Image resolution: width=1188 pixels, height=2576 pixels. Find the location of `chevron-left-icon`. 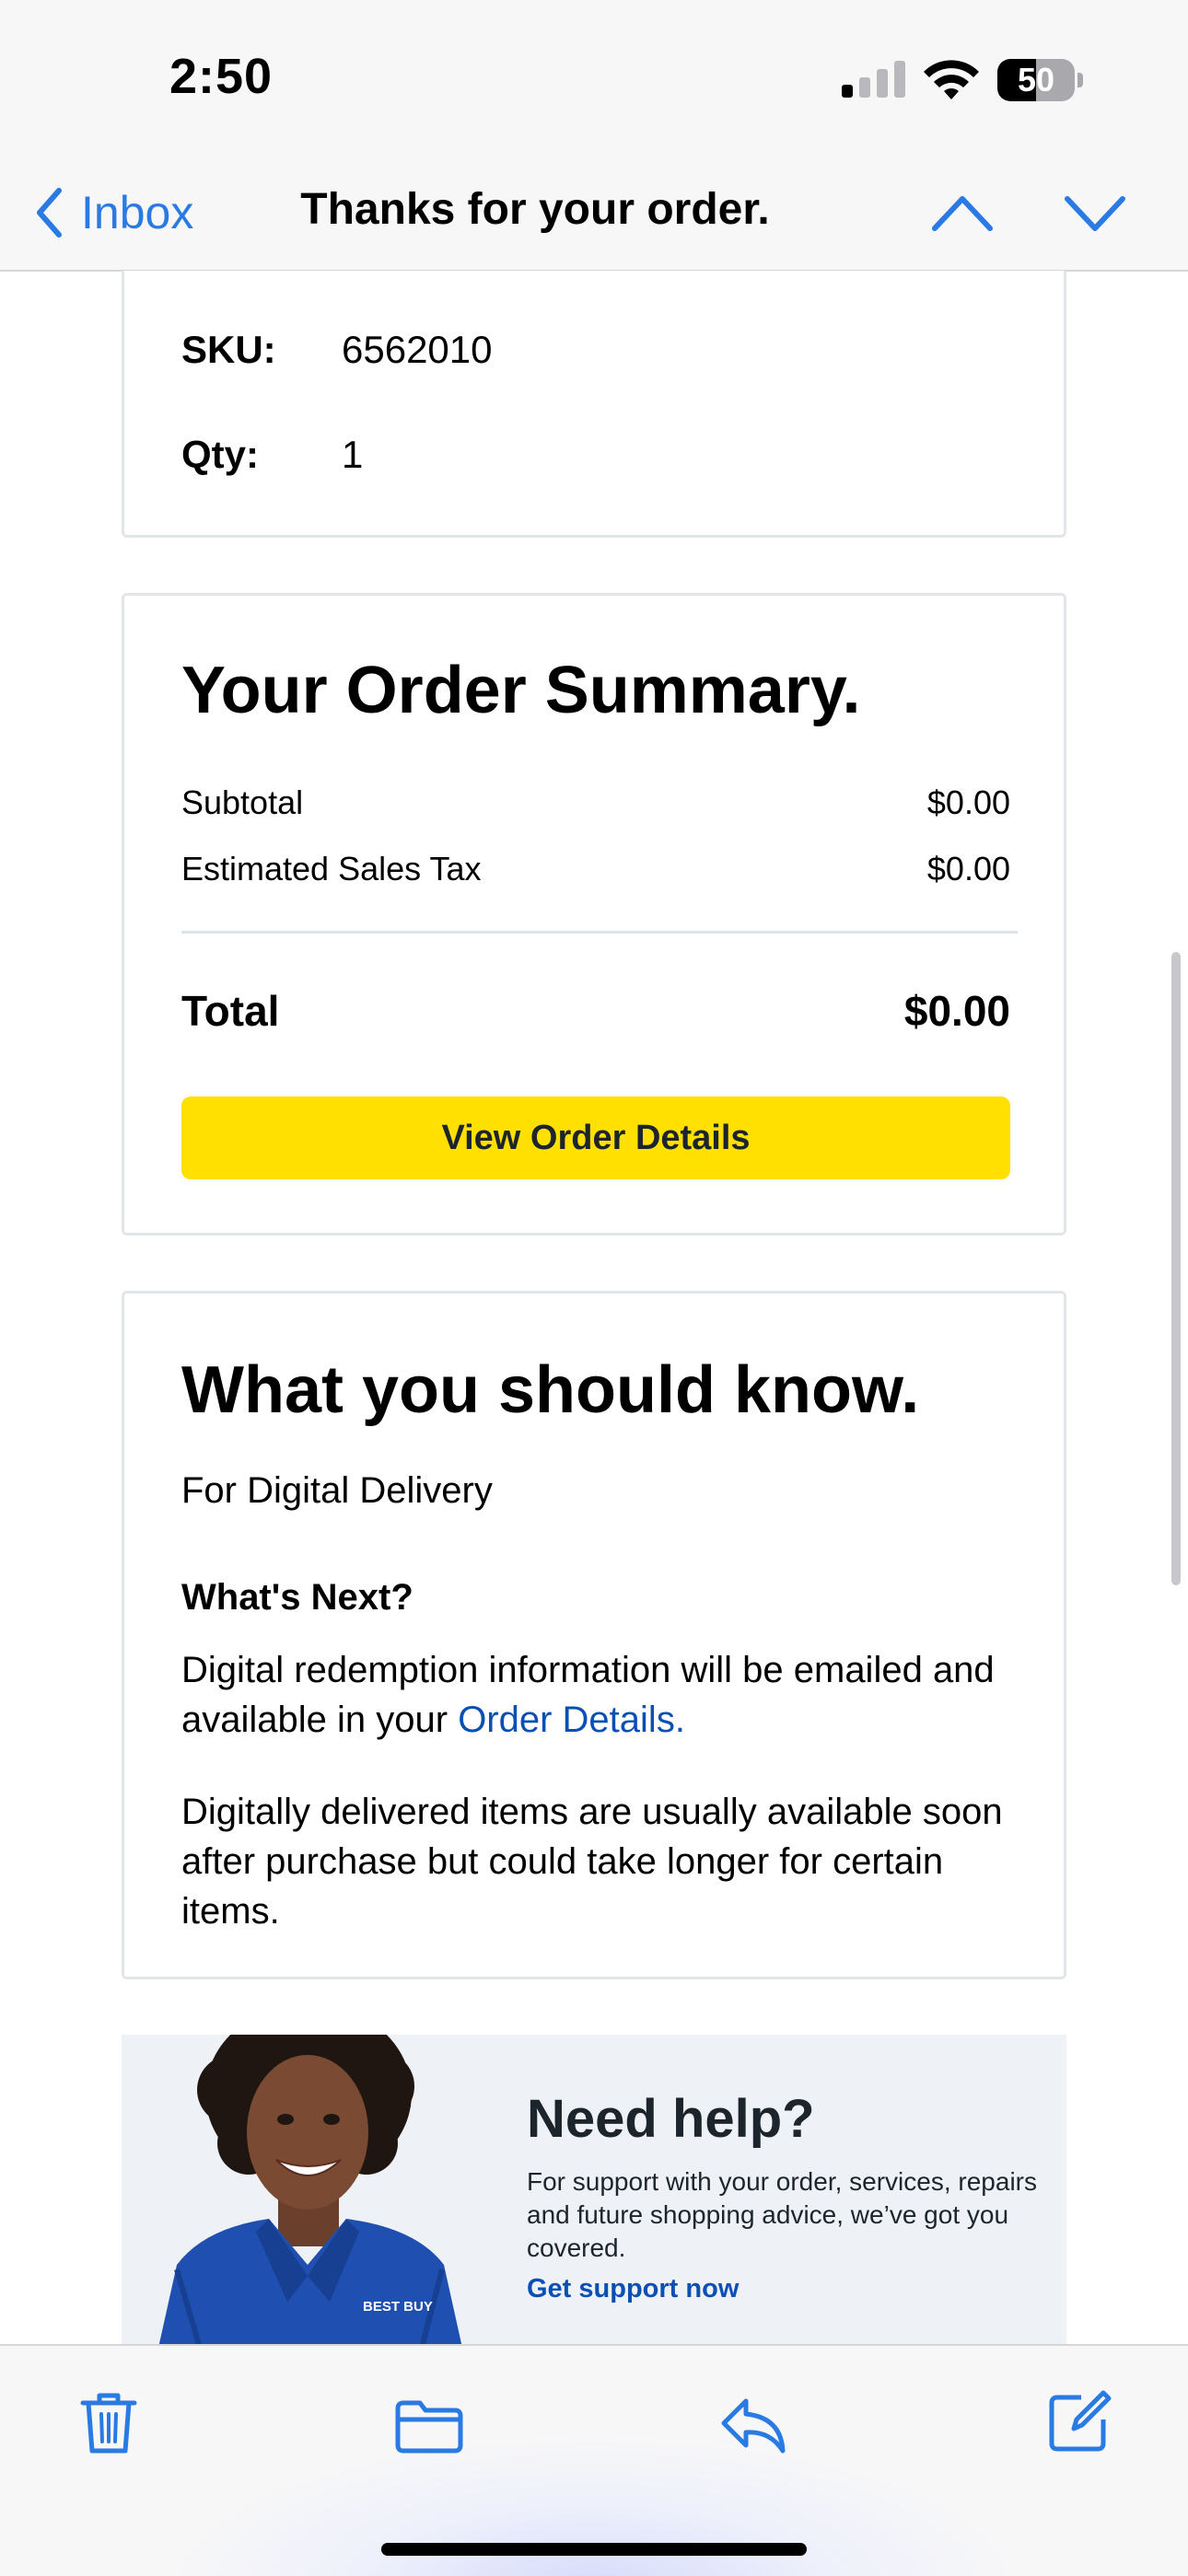

chevron-left-icon is located at coordinates (49, 213).